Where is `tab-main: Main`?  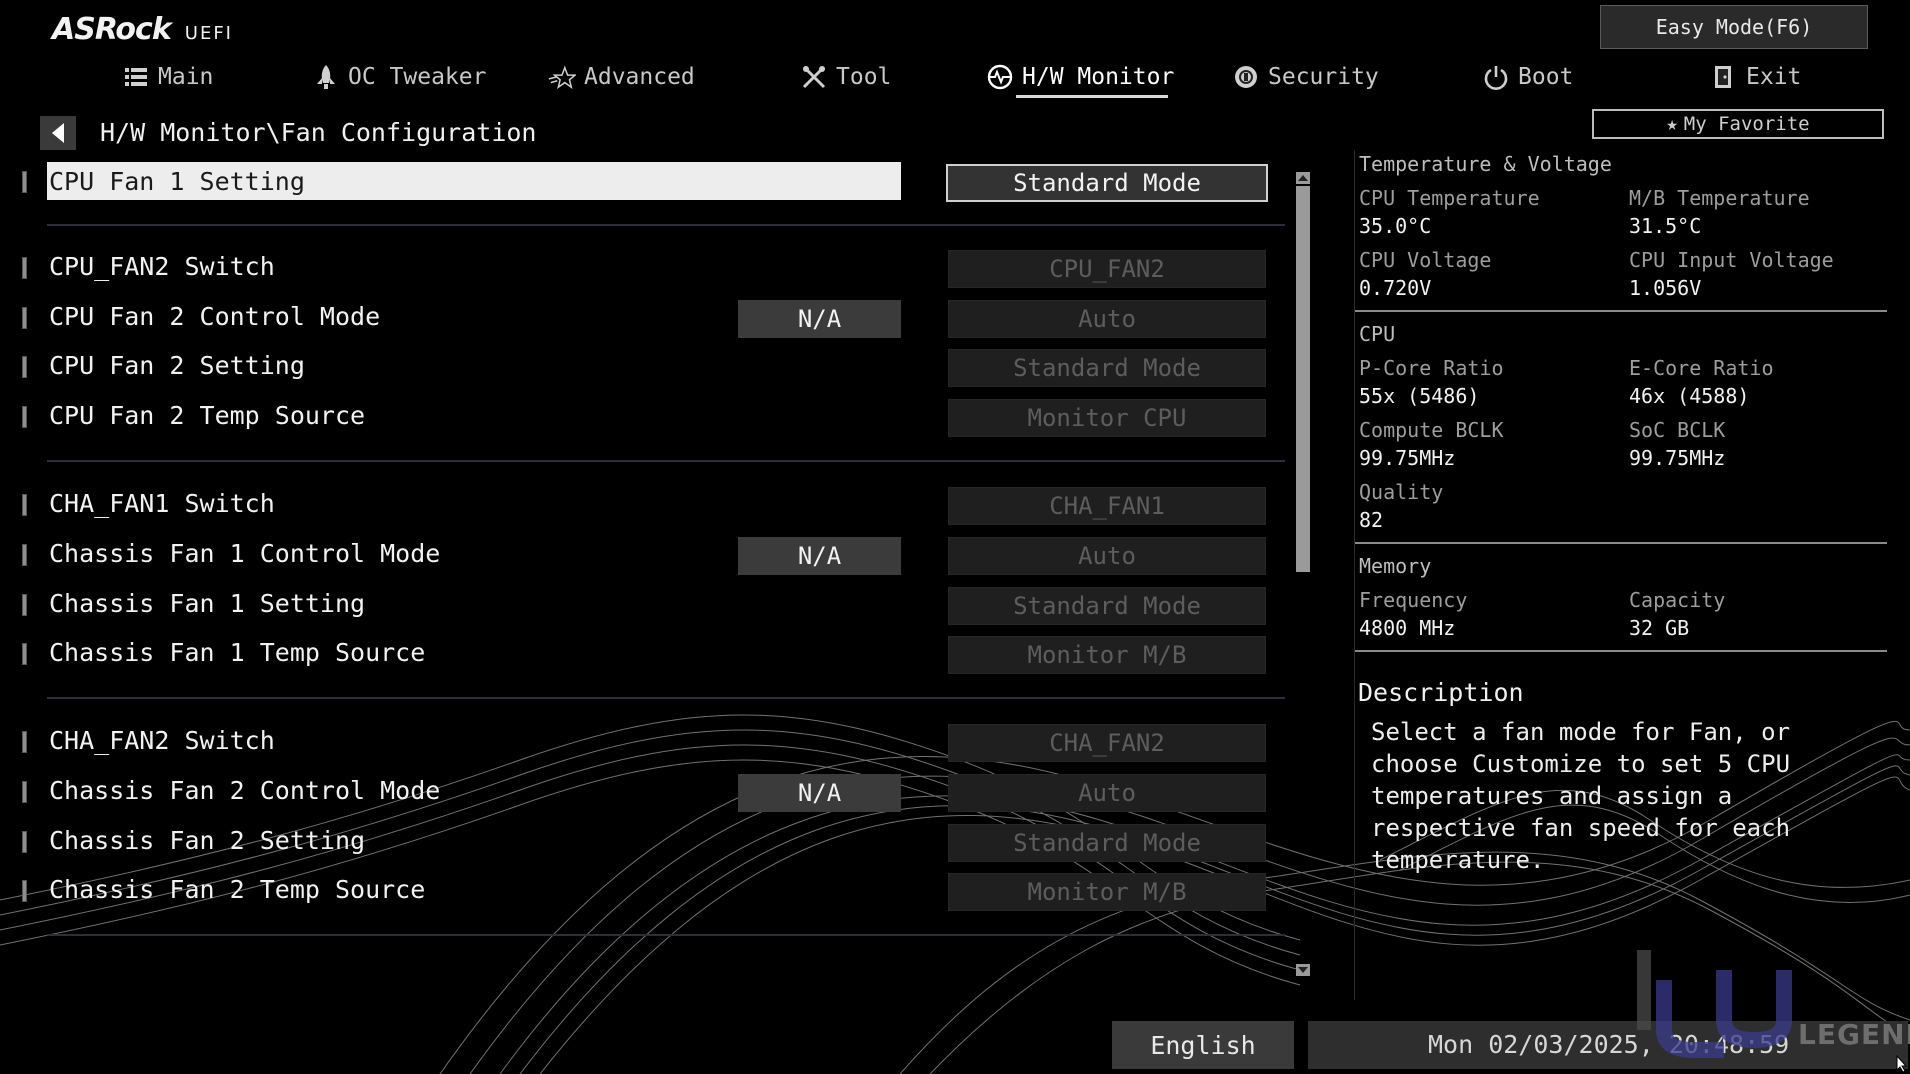
tab-main: Main is located at coordinates (167, 77).